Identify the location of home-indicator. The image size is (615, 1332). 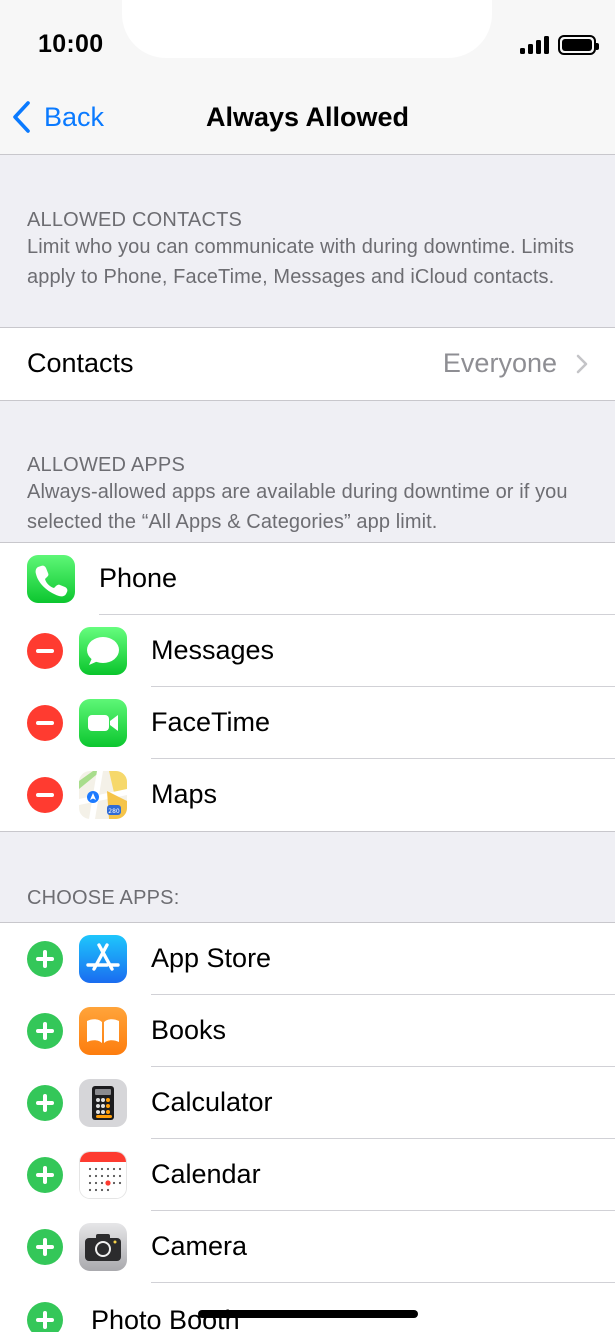
(308, 1314).